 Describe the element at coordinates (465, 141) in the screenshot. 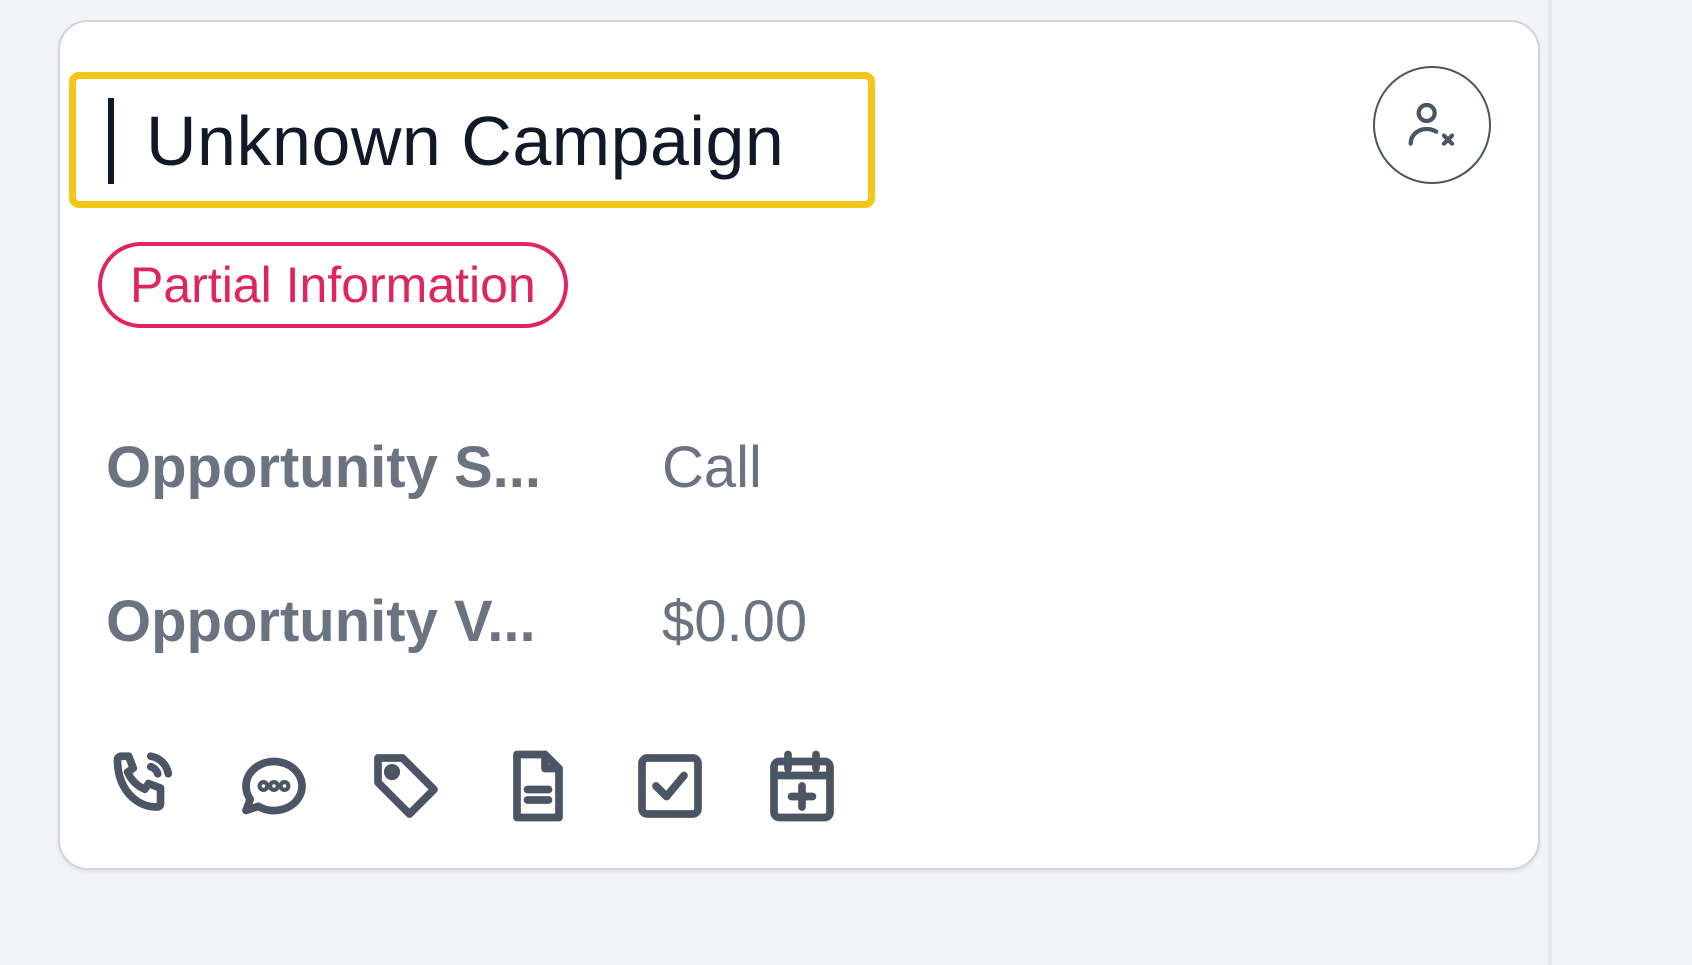

I see `card-title: Unknown Campaign` at that location.